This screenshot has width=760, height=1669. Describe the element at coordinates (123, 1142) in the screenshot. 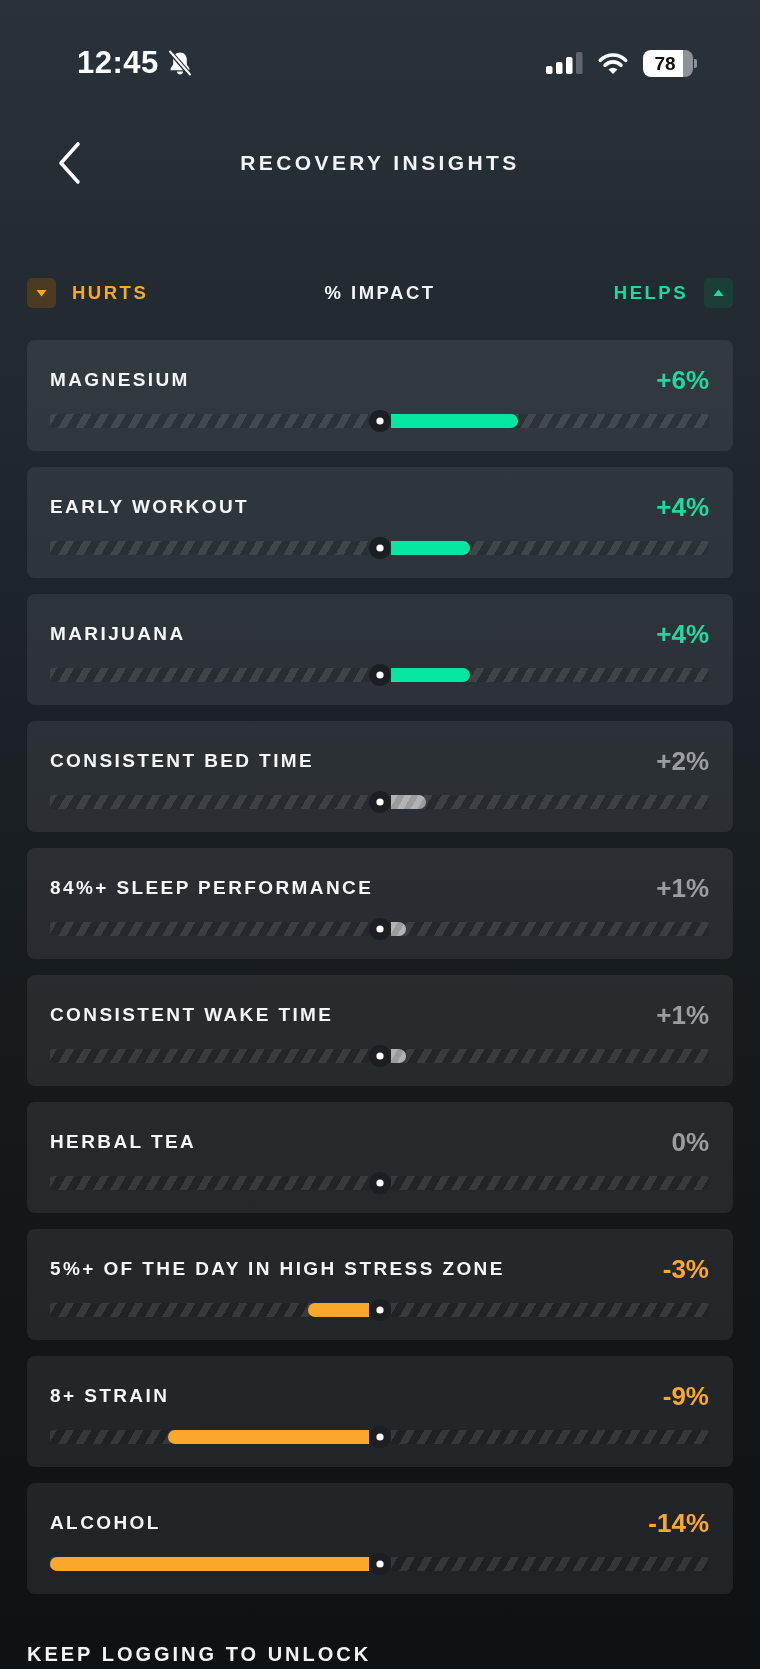

I see `insight-name: HERBAL TEA` at that location.